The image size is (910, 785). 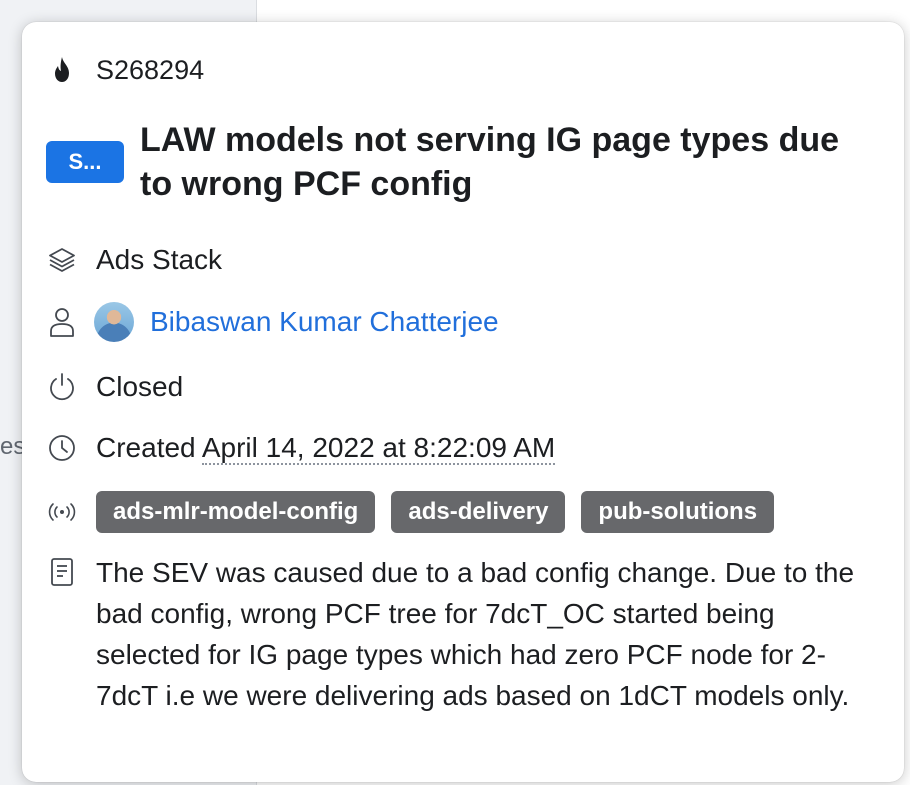 I want to click on owner-link: Bibaswan Kumar Chatterjee, so click(x=324, y=322).